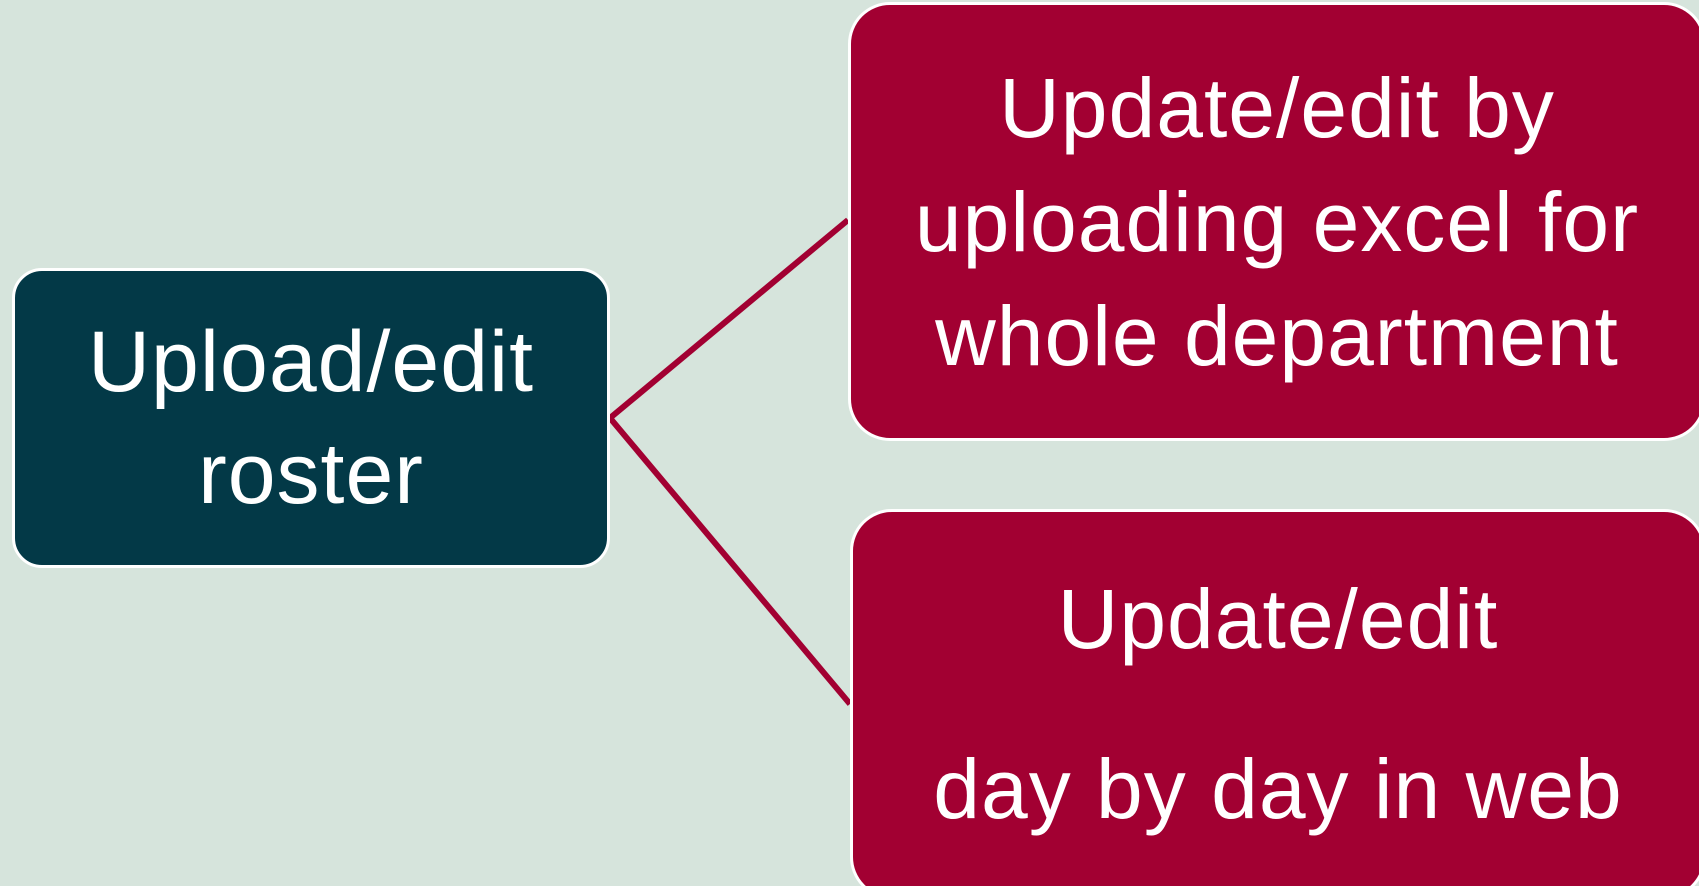  I want to click on root-node-text: Upload/edit roster, so click(311, 418).